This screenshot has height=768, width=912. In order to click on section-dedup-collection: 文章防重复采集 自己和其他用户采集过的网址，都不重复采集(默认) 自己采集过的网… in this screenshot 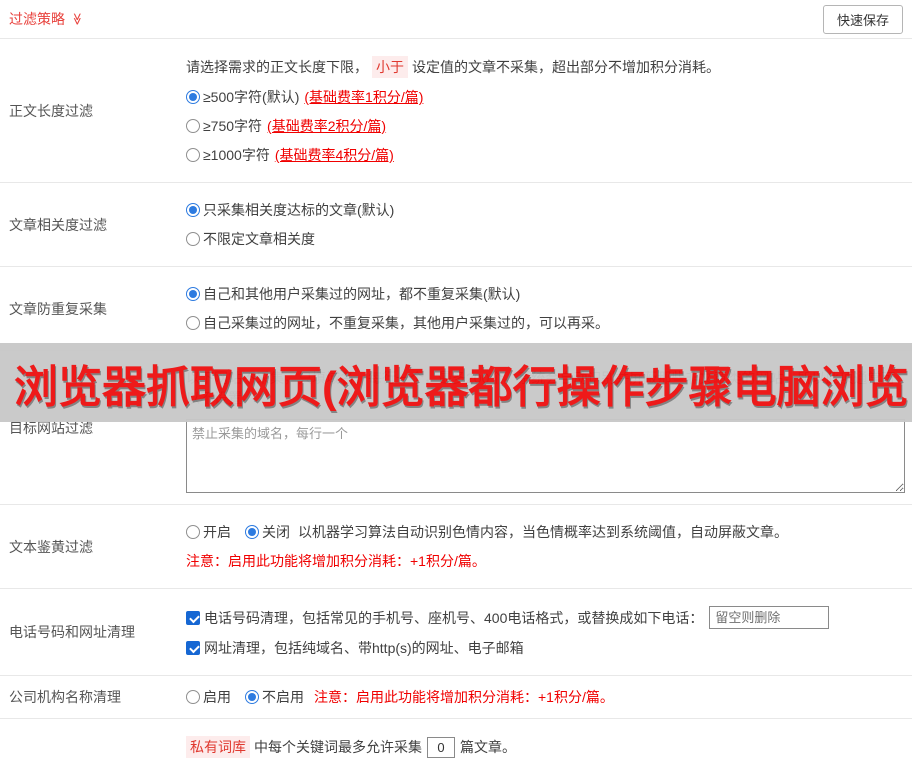, I will do `click(456, 309)`.